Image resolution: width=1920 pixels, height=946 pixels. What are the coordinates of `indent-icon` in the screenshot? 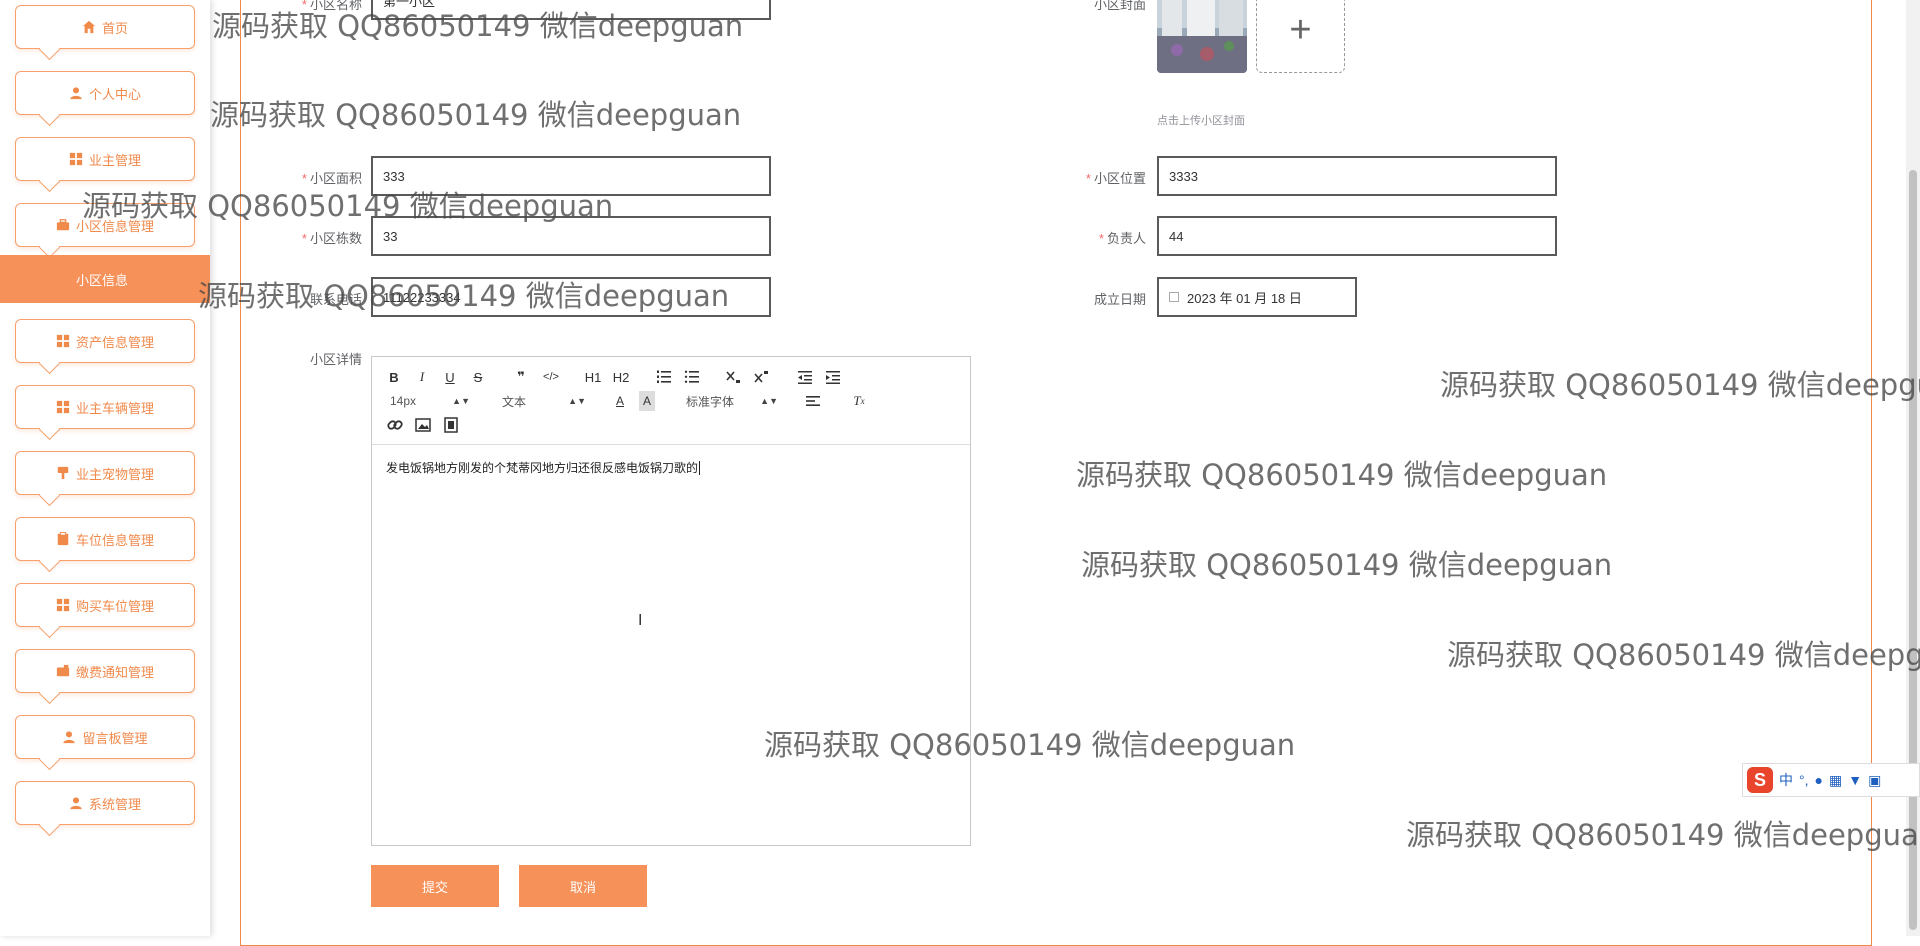 It's located at (833, 377).